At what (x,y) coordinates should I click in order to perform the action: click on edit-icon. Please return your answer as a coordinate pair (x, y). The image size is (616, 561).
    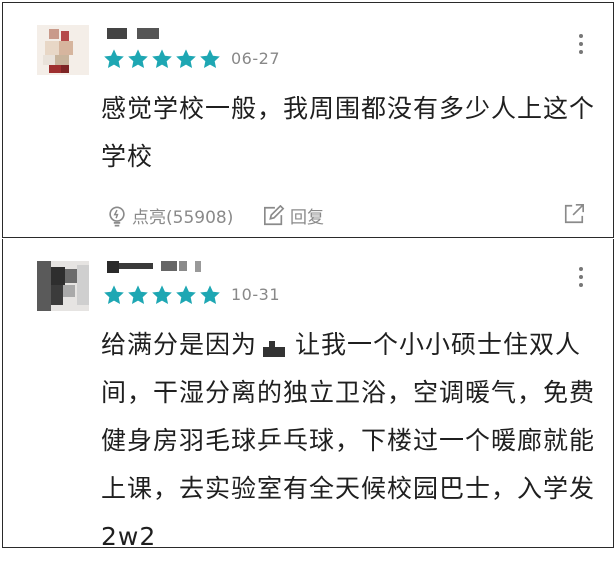
    Looking at the image, I should click on (274, 214).